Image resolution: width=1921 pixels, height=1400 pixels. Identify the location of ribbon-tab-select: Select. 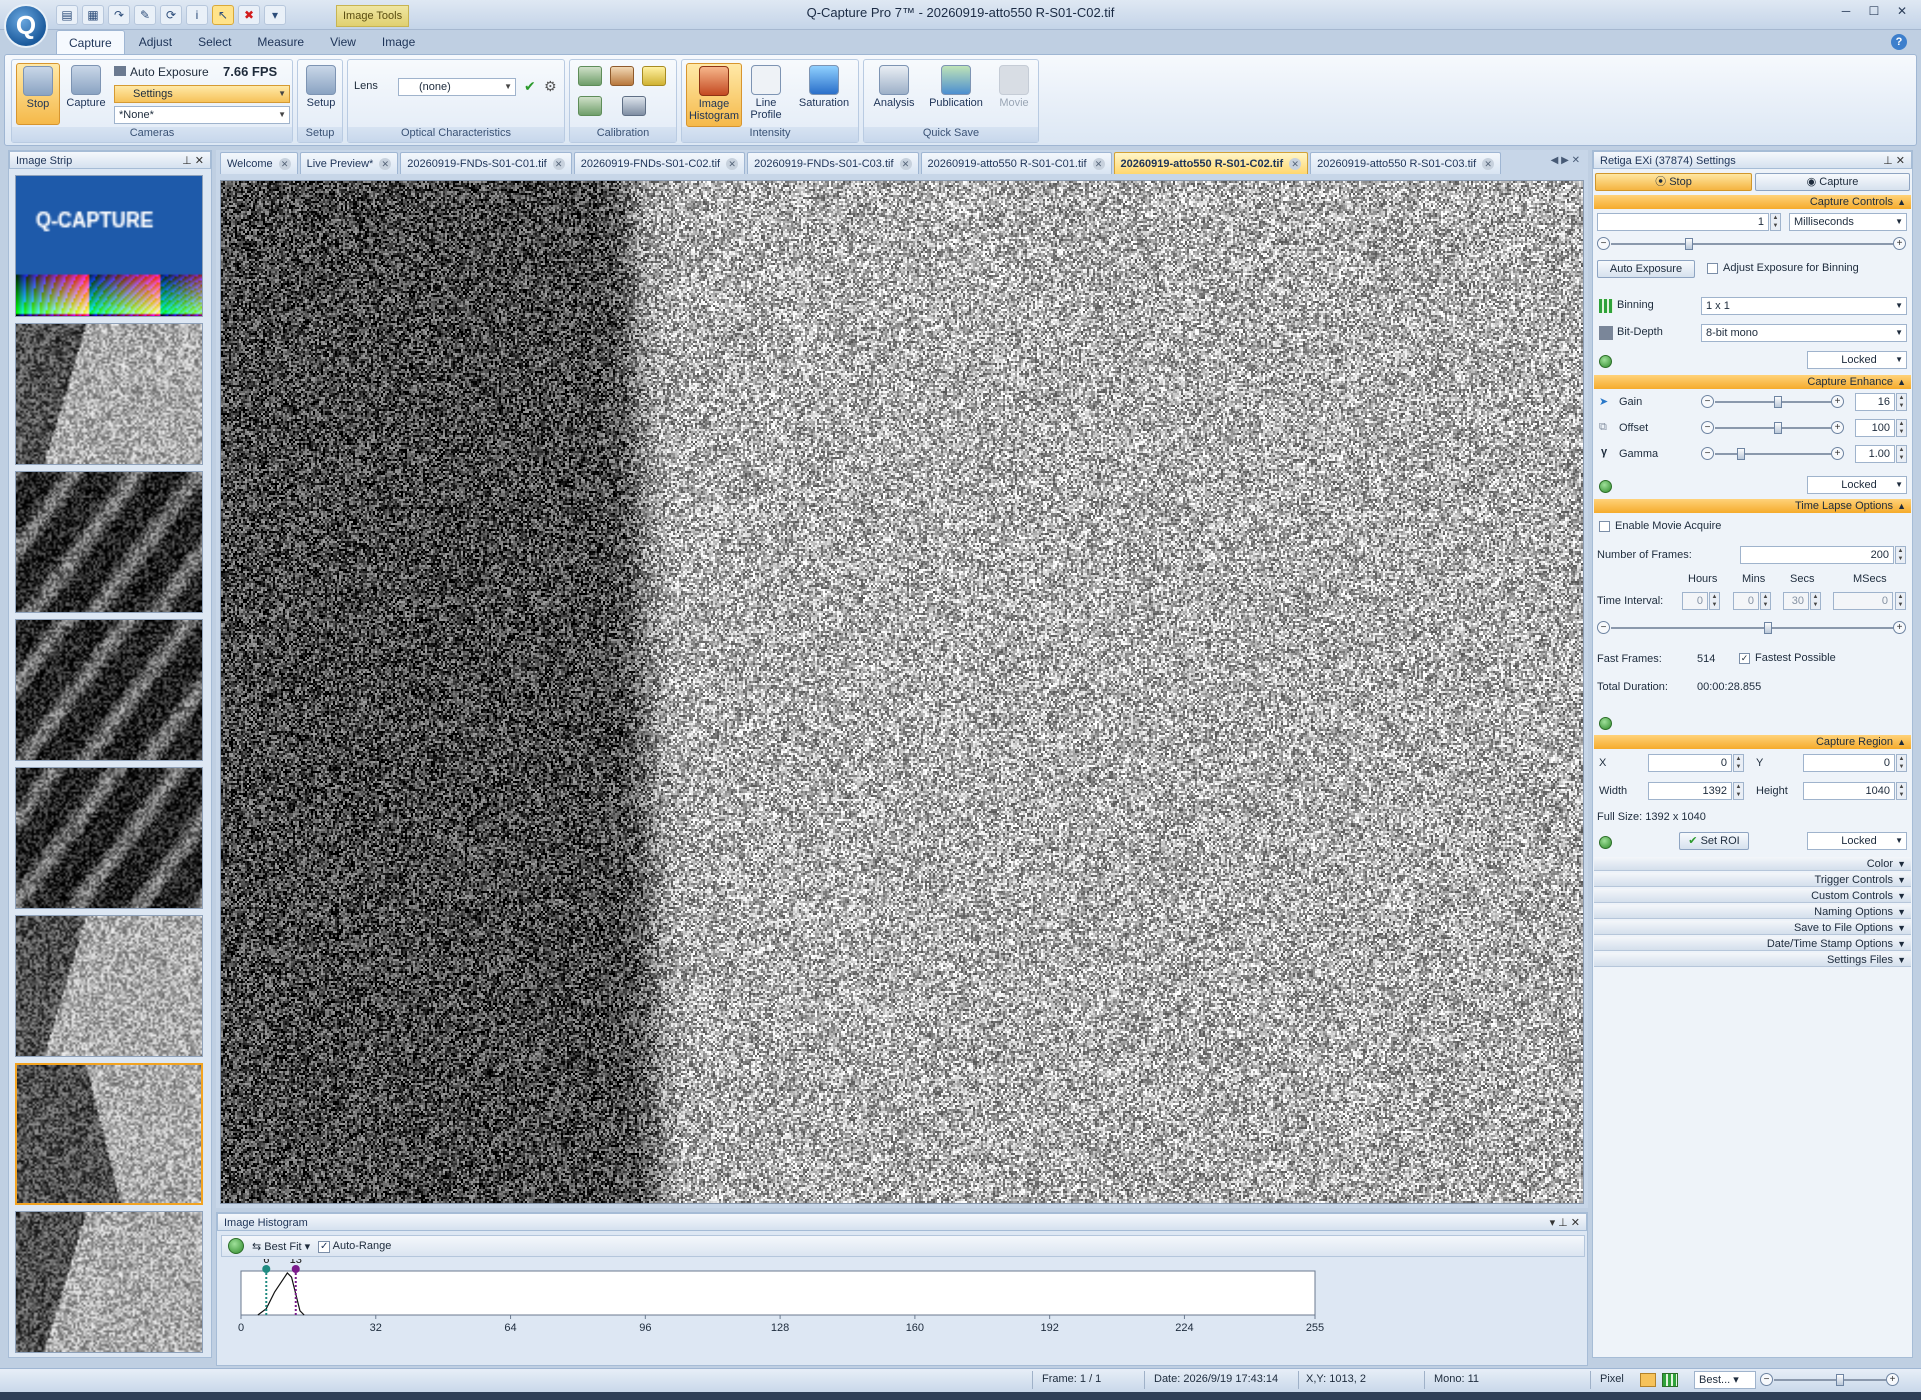
(214, 42).